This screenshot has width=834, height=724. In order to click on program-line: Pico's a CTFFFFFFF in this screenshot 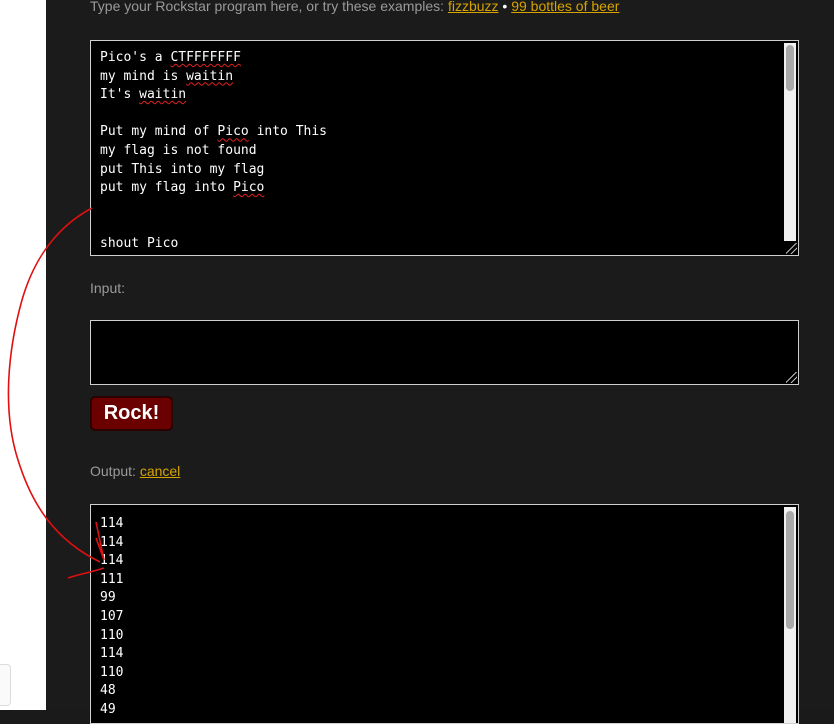, I will do `click(170, 57)`.